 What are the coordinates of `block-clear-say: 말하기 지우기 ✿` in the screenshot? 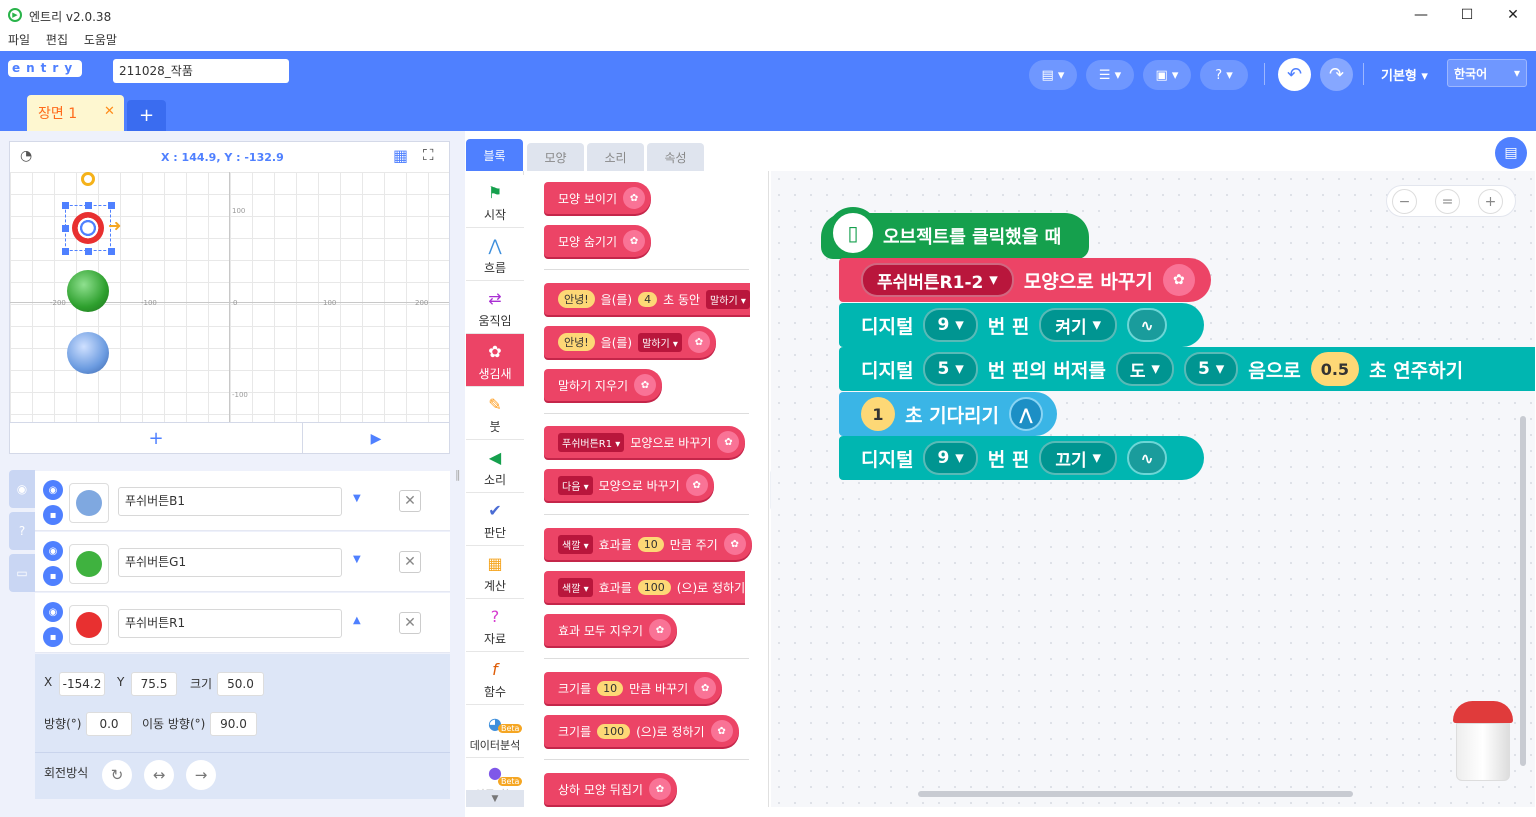 It's located at (603, 385).